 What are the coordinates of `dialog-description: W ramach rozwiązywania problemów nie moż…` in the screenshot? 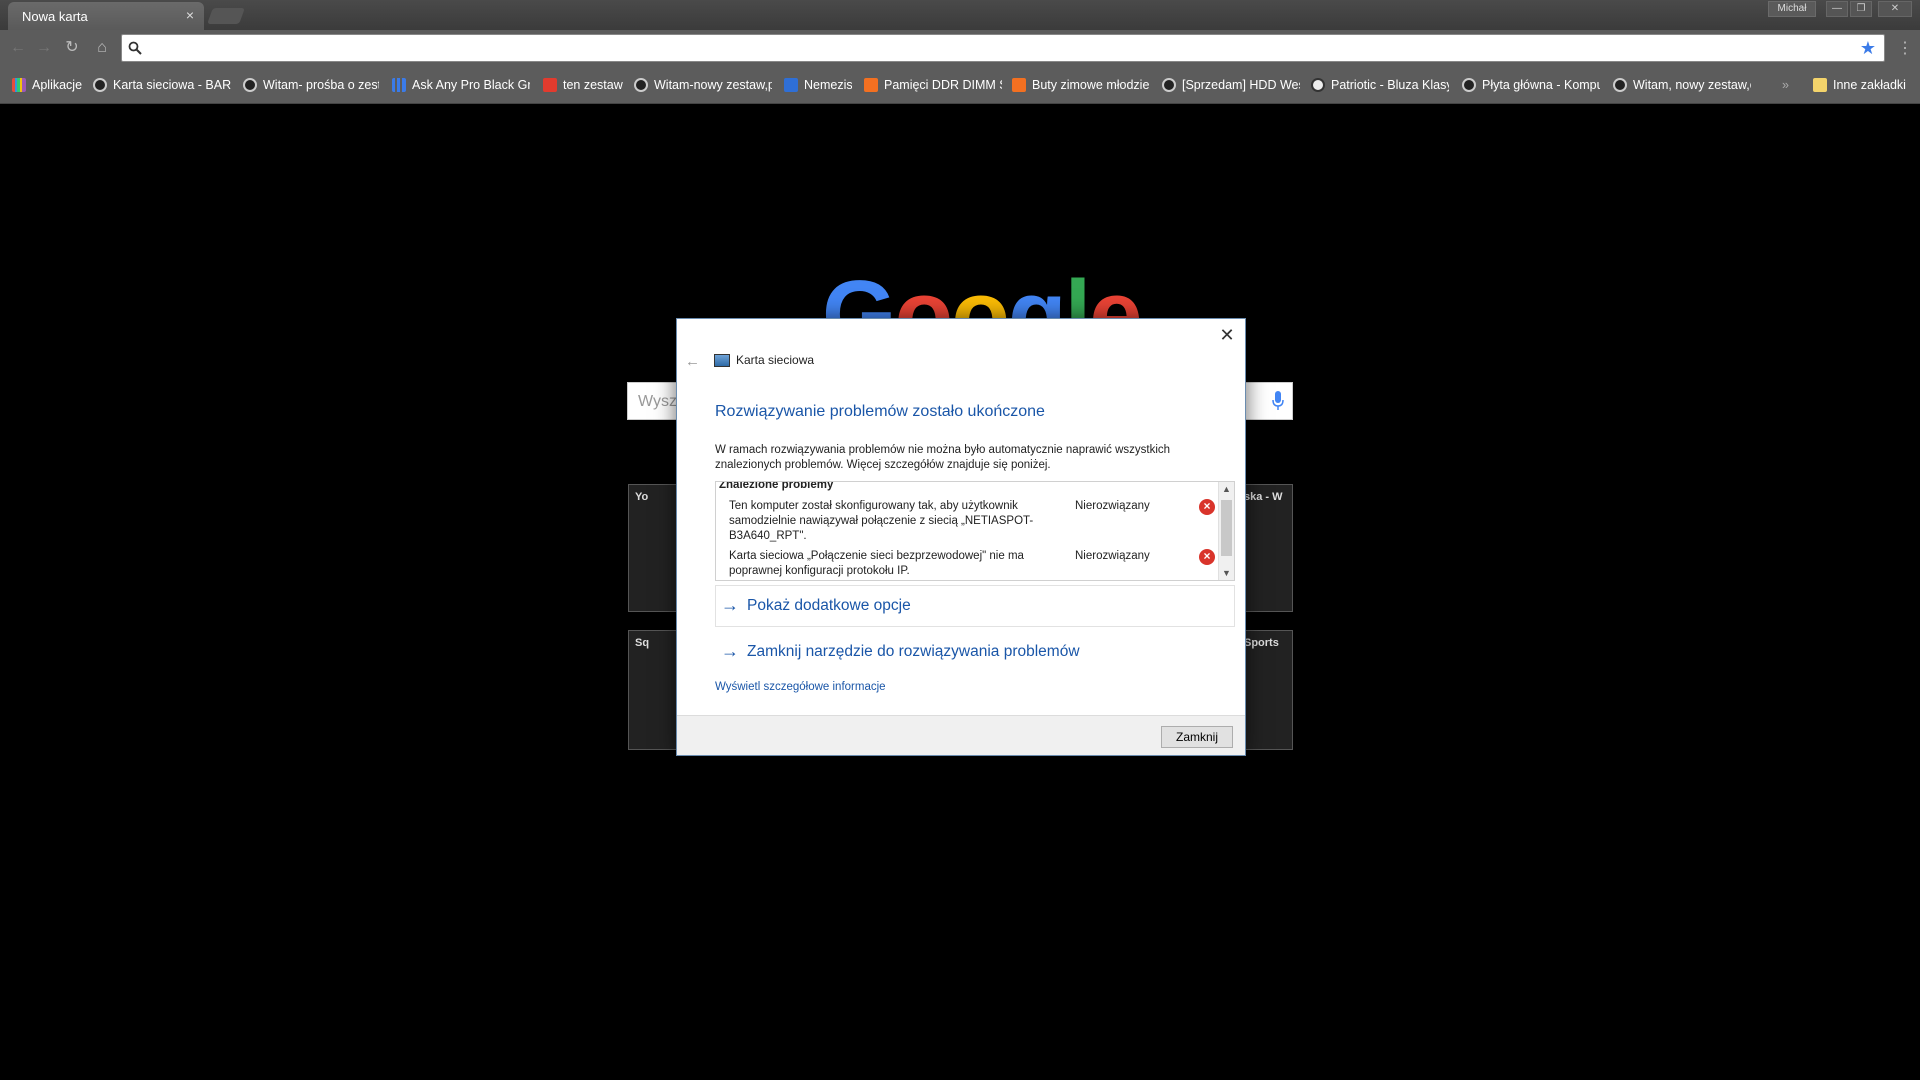 It's located at (943, 457).